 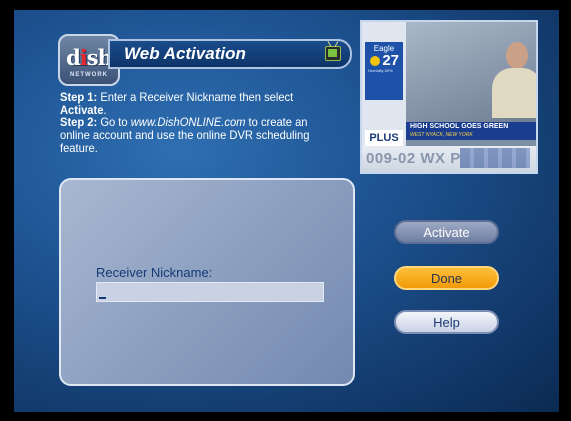 I want to click on activate-button: Activate, so click(x=446, y=232).